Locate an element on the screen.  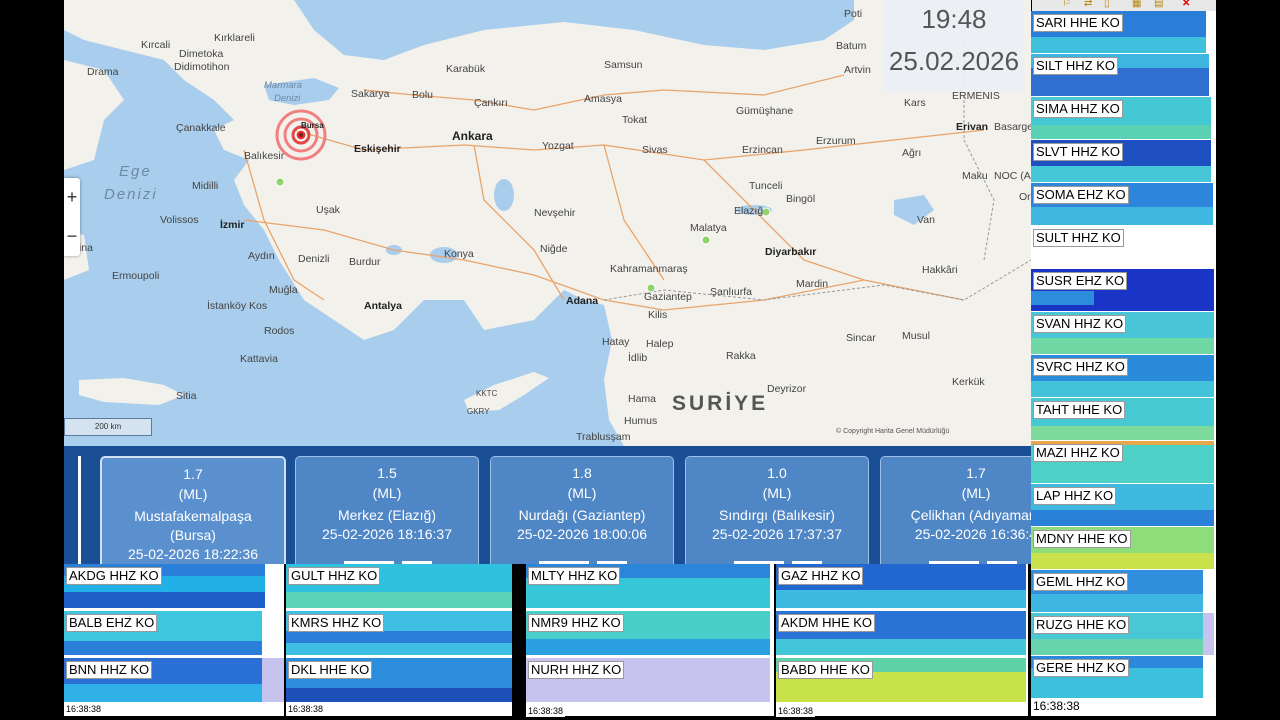
station-label: DKL HHE KO is located at coordinates (330, 670).